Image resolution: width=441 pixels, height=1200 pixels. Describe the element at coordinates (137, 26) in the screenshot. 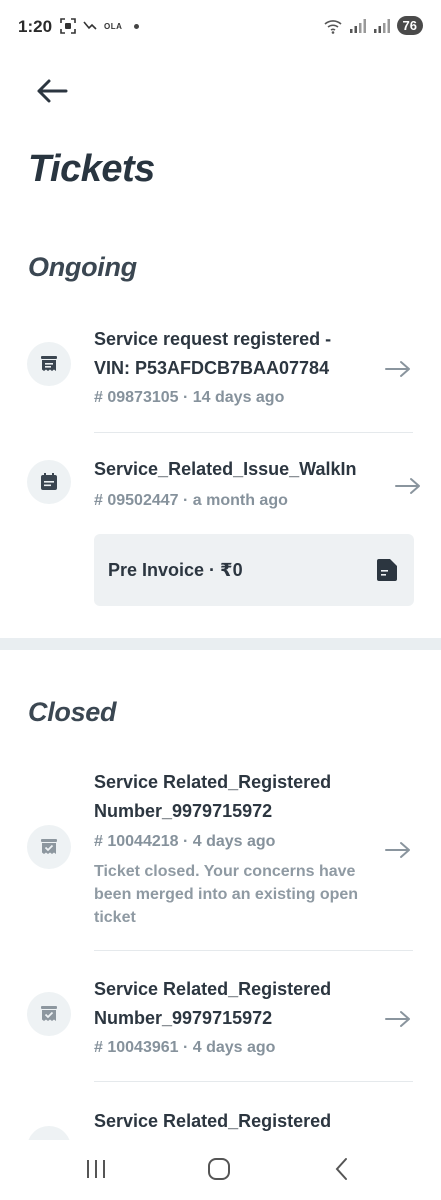

I see `notification-dot` at that location.